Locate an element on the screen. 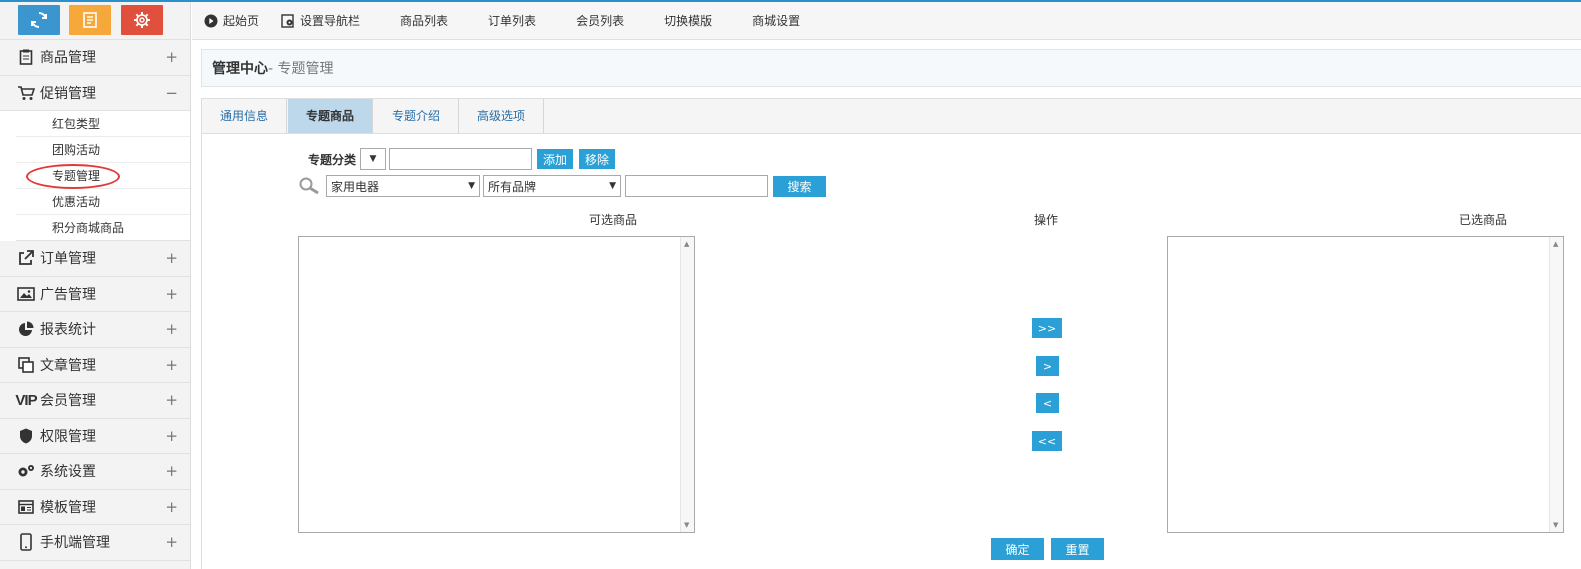 Image resolution: width=1581 pixels, height=569 pixels. search-row: 家用电器 ▼ 所有品牌 ▼ 搜索 is located at coordinates (562, 186).